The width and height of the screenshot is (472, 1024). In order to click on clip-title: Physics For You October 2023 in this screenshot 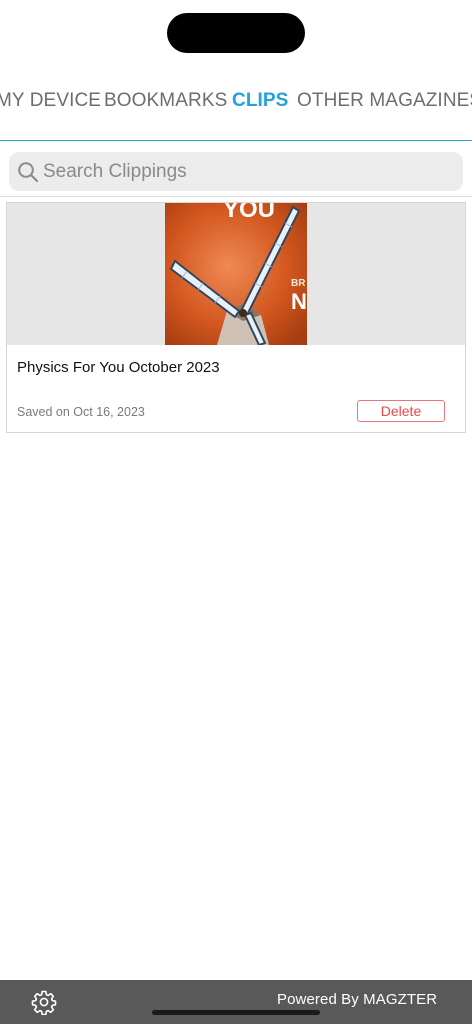, I will do `click(118, 367)`.